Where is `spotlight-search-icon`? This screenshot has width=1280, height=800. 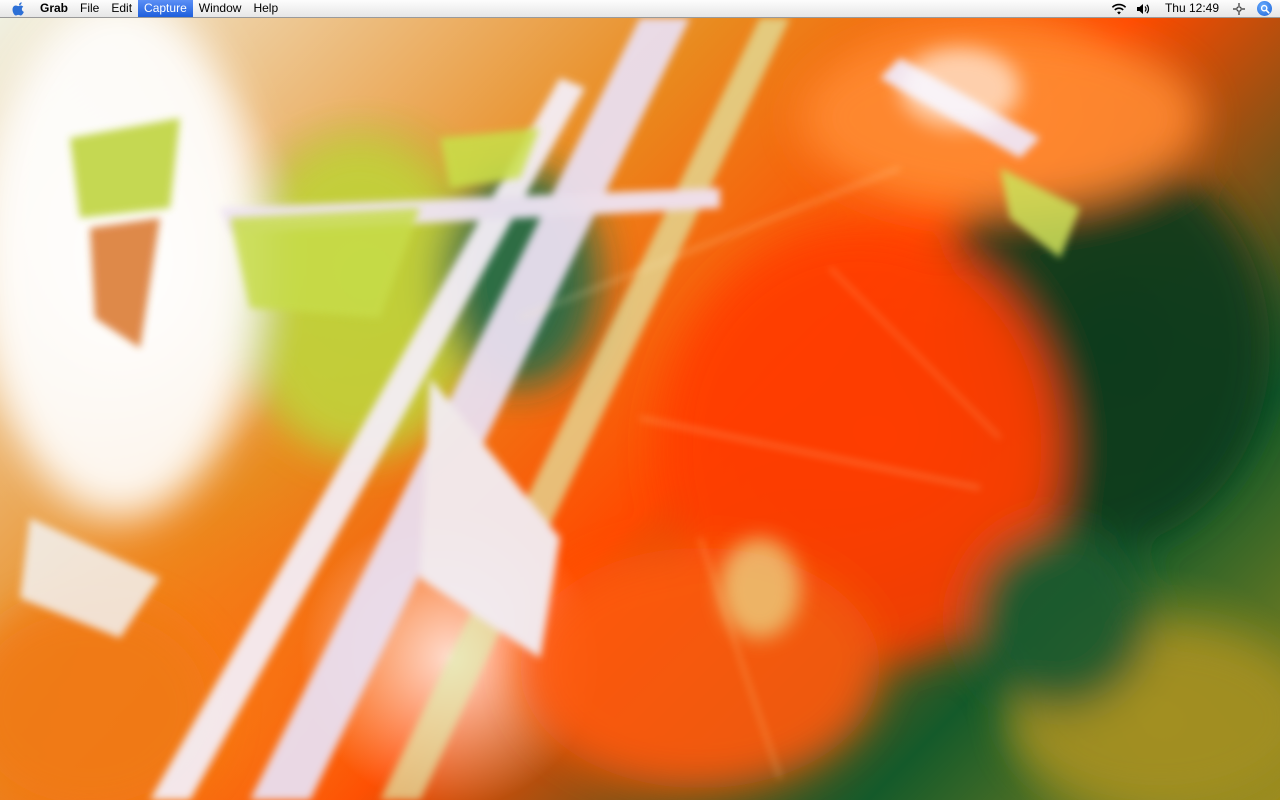
spotlight-search-icon is located at coordinates (1264, 8).